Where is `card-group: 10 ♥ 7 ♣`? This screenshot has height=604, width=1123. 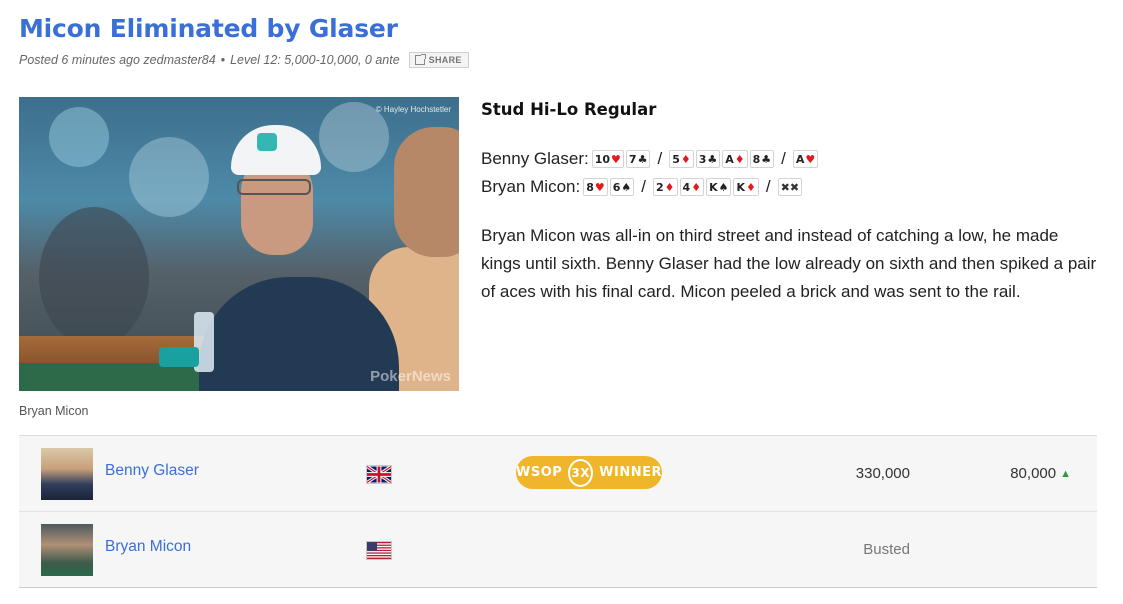 card-group: 10 ♥ 7 ♣ is located at coordinates (622, 159).